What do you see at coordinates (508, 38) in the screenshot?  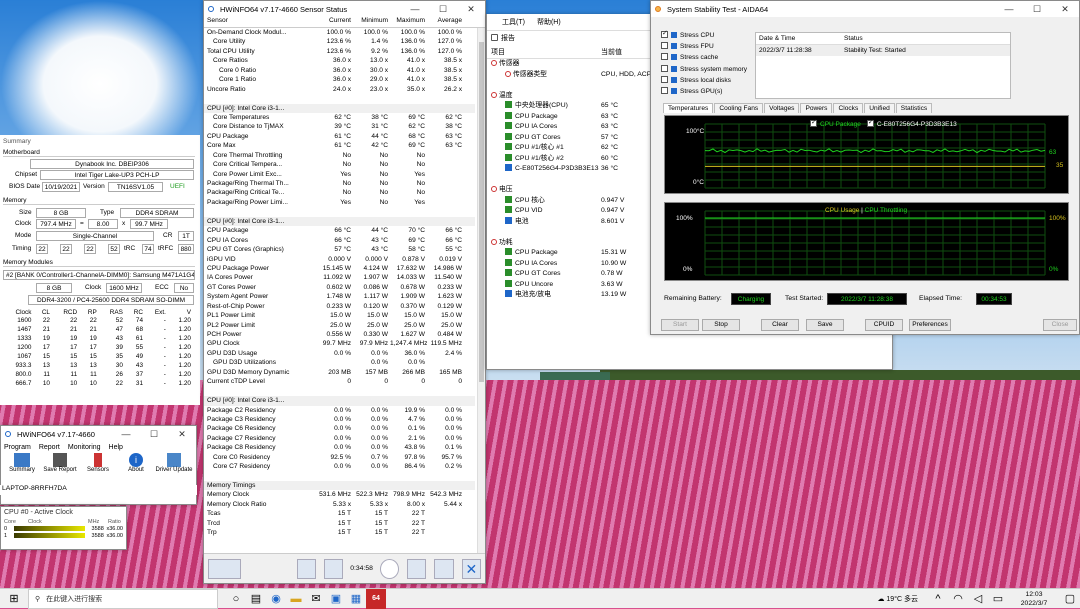 I see `report-label: 报告` at bounding box center [508, 38].